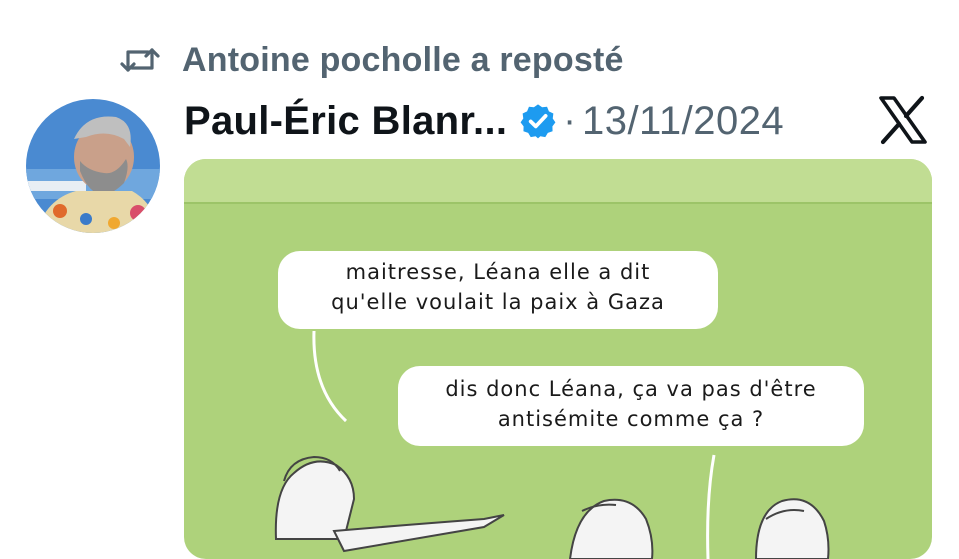  What do you see at coordinates (93, 166) in the screenshot?
I see `avatar` at bounding box center [93, 166].